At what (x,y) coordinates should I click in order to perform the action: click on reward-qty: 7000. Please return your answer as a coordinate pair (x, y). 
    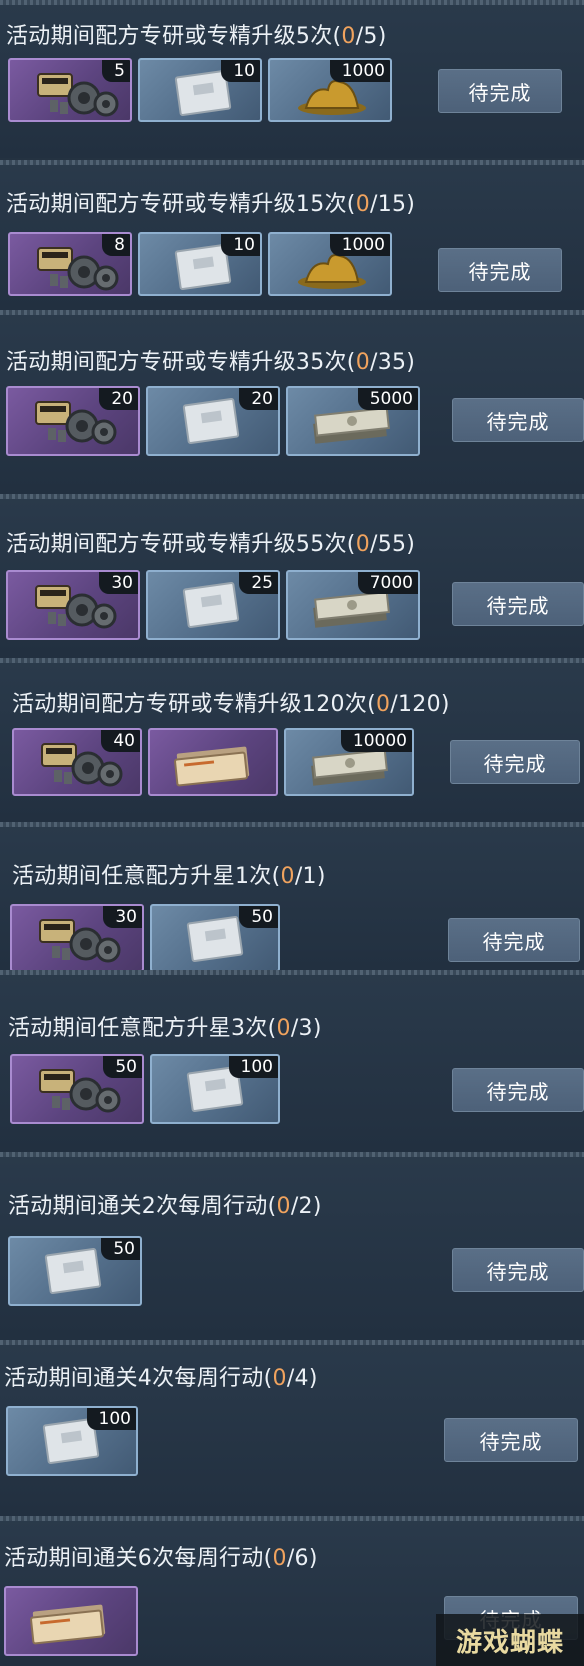
    Looking at the image, I should click on (387, 583).